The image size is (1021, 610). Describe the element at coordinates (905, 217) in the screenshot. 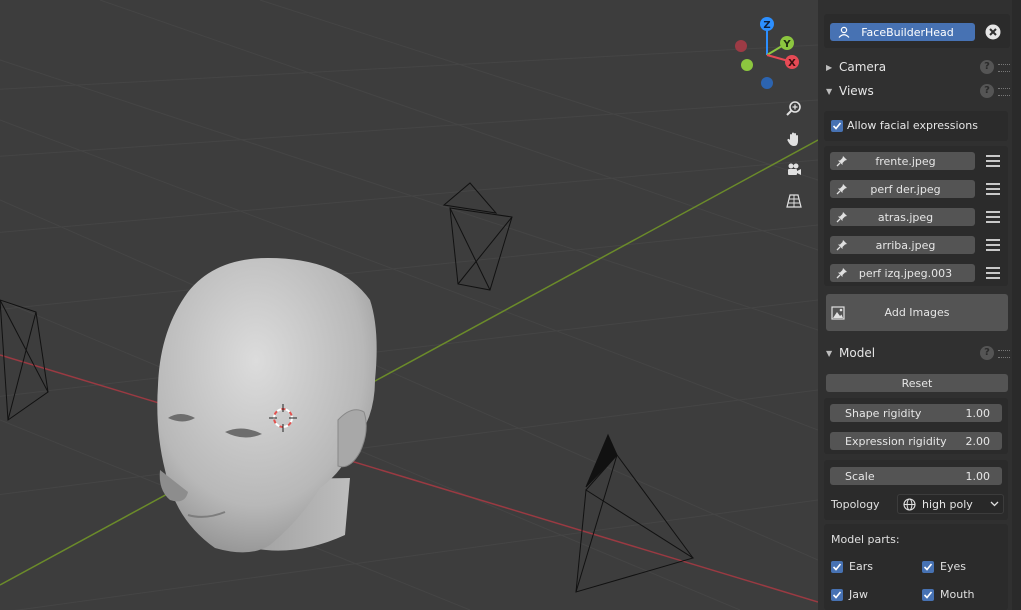

I see `image-item-label: atras.jpeg` at that location.